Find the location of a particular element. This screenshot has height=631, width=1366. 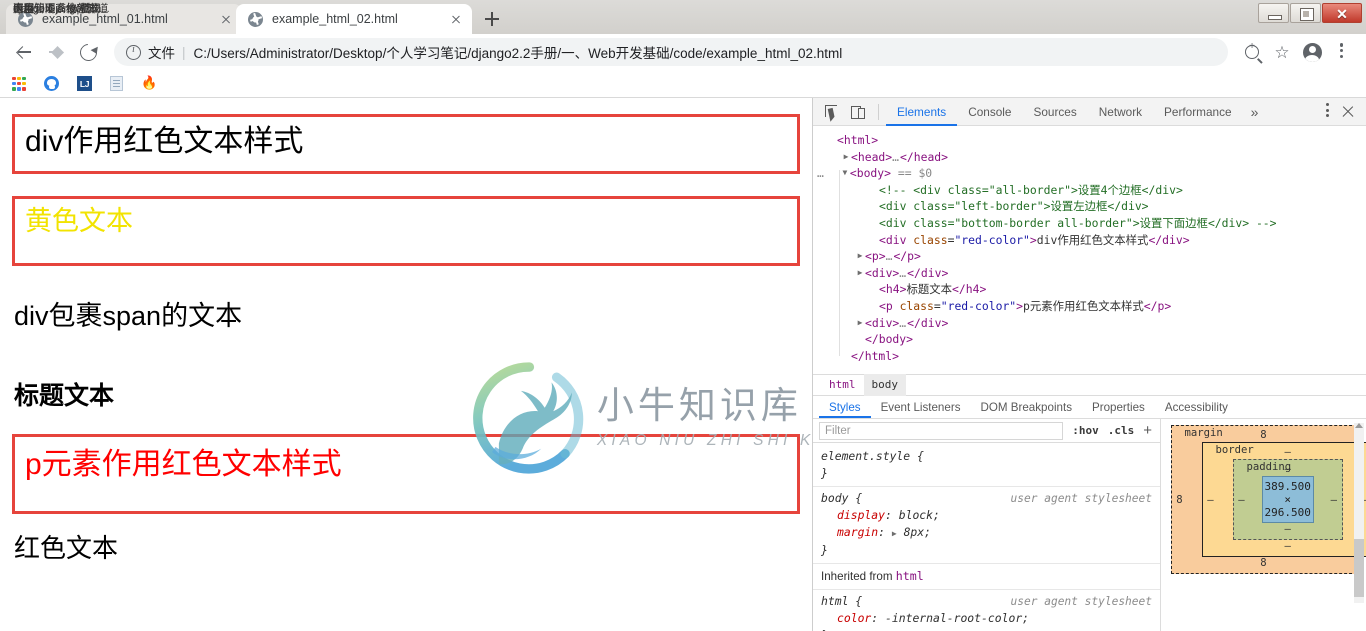

back-button is located at coordinates (24, 52).